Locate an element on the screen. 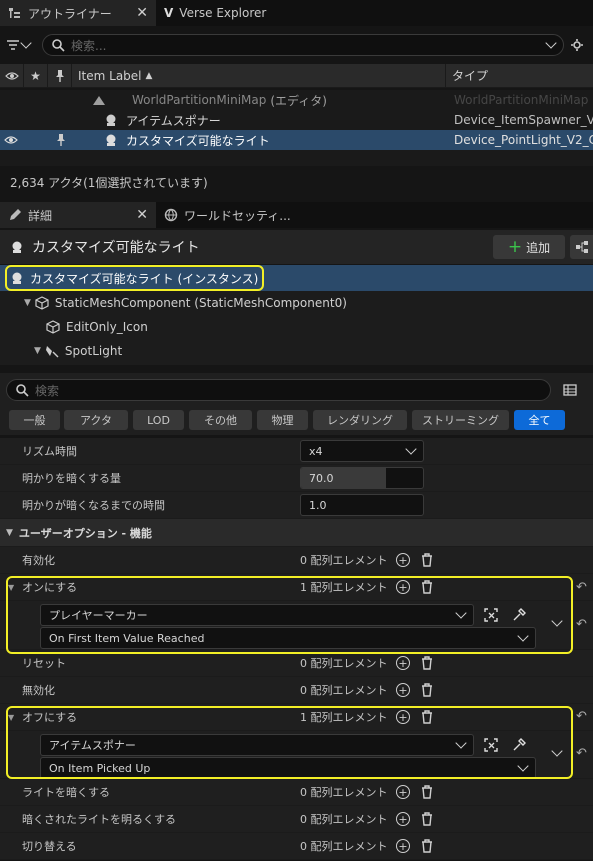  actor-name: カスタマイズ可能なライト is located at coordinates (116, 247).